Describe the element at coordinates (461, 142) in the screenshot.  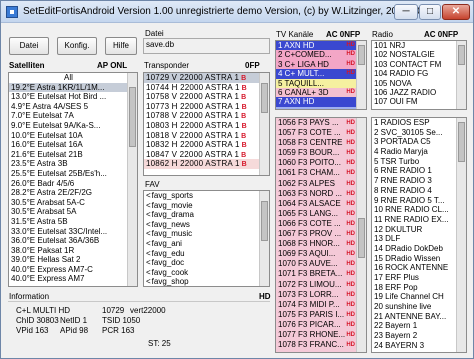
I see `radio-all-scroll-thumb` at that location.